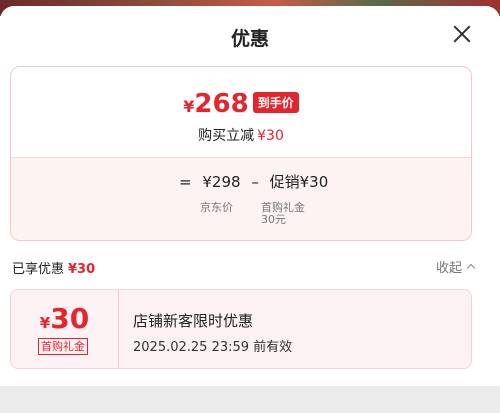 This screenshot has height=413, width=500. I want to click on collapse-button: 收起, so click(455, 266).